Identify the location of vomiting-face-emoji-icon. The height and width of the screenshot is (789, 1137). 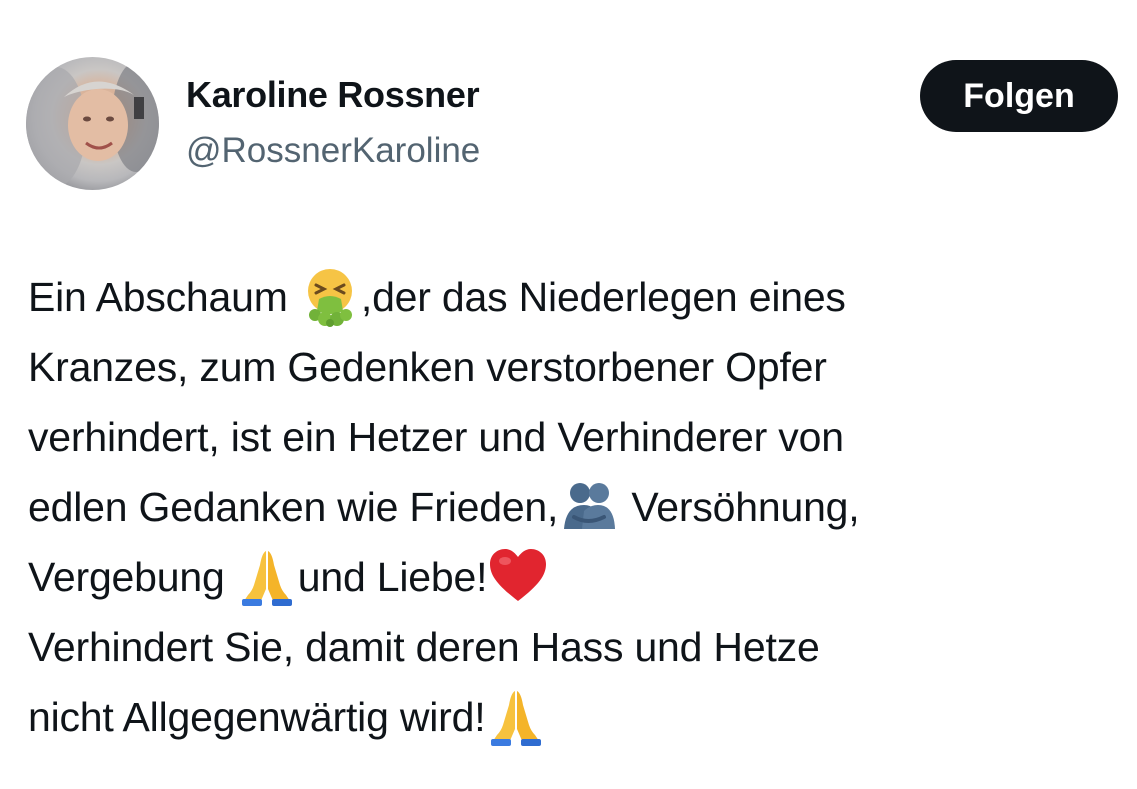
(330, 296).